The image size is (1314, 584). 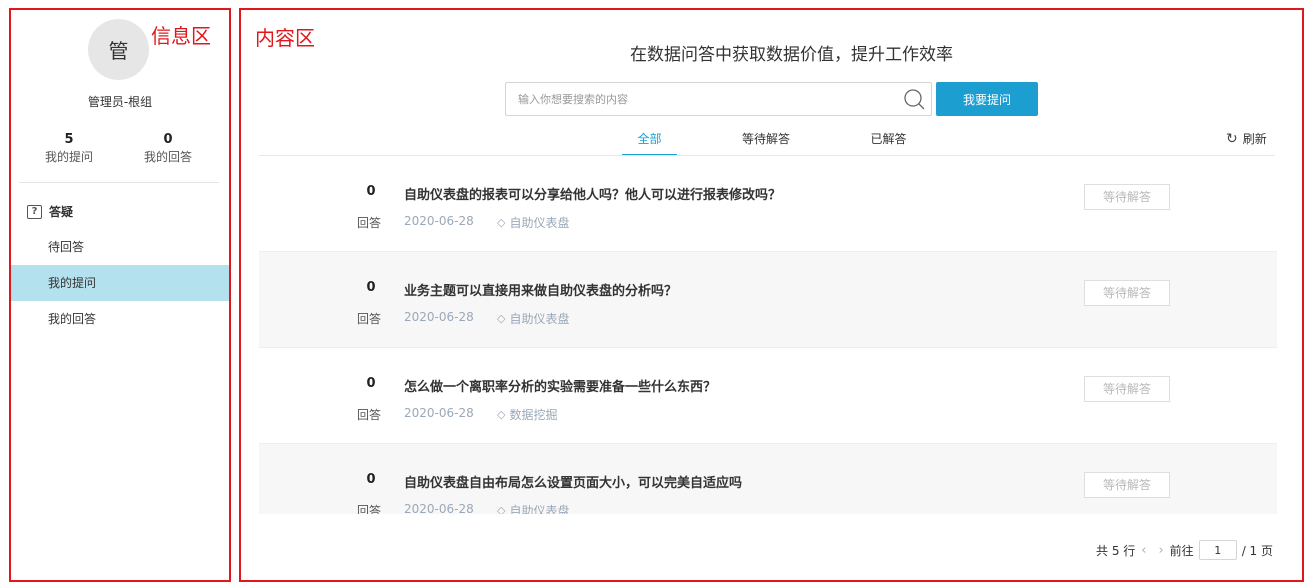 I want to click on pagination: 共 5 行 ‹ › 前往 / 1 页, so click(x=1184, y=550).